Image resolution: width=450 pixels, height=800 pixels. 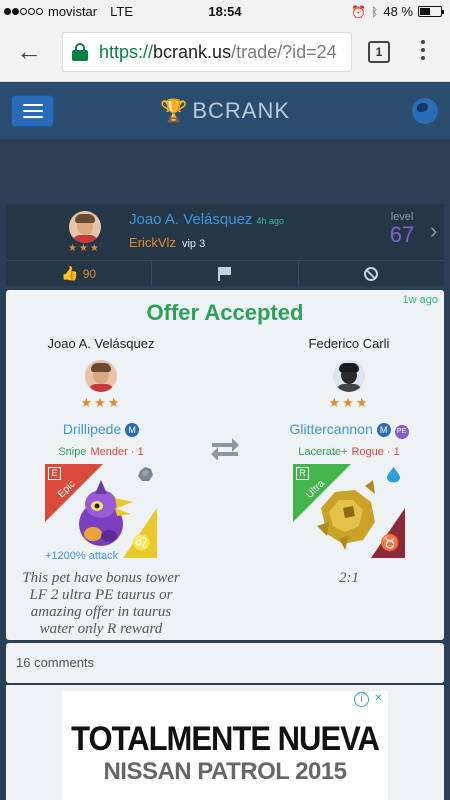 What do you see at coordinates (84, 248) in the screenshot?
I see `user-stars: ★★★` at bounding box center [84, 248].